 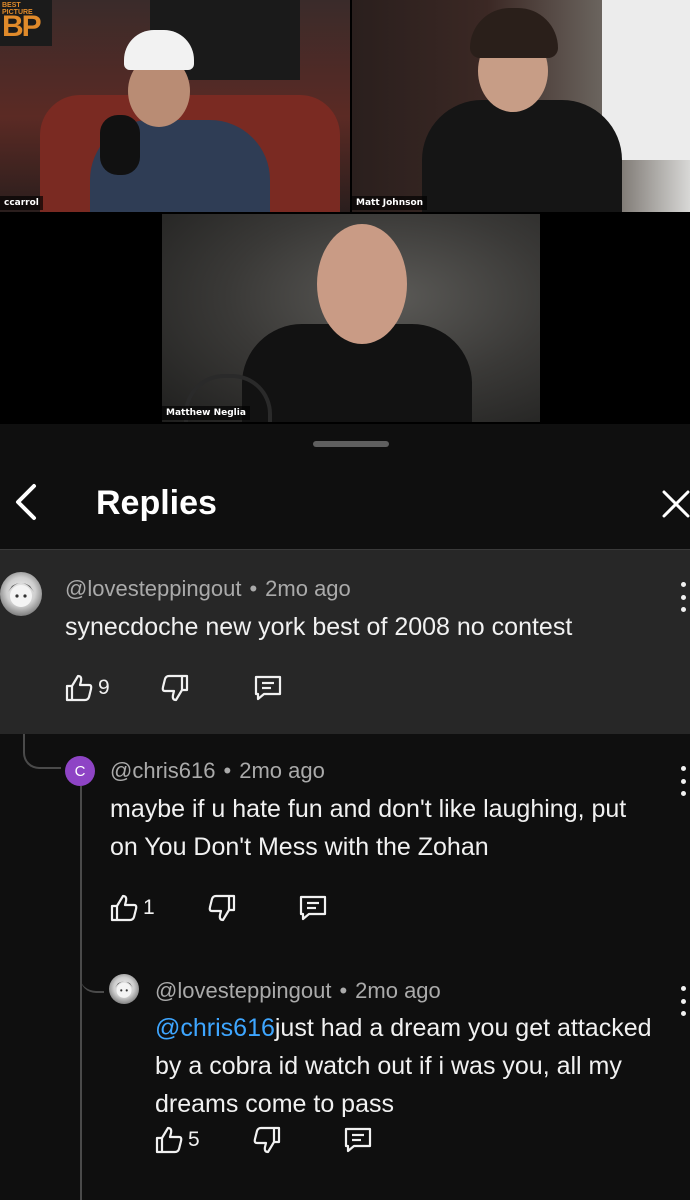 What do you see at coordinates (351, 444) in the screenshot?
I see `drag-handle` at bounding box center [351, 444].